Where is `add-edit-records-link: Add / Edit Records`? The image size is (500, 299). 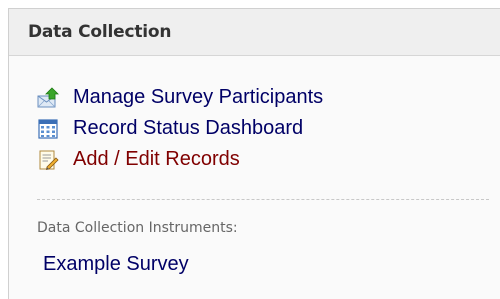 add-edit-records-link: Add / Edit Records is located at coordinates (268, 159).